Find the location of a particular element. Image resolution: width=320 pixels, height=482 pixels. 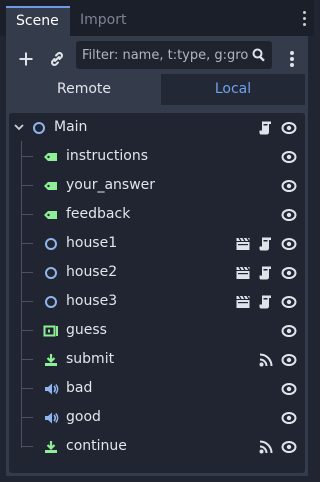

filter-box is located at coordinates (174, 55).